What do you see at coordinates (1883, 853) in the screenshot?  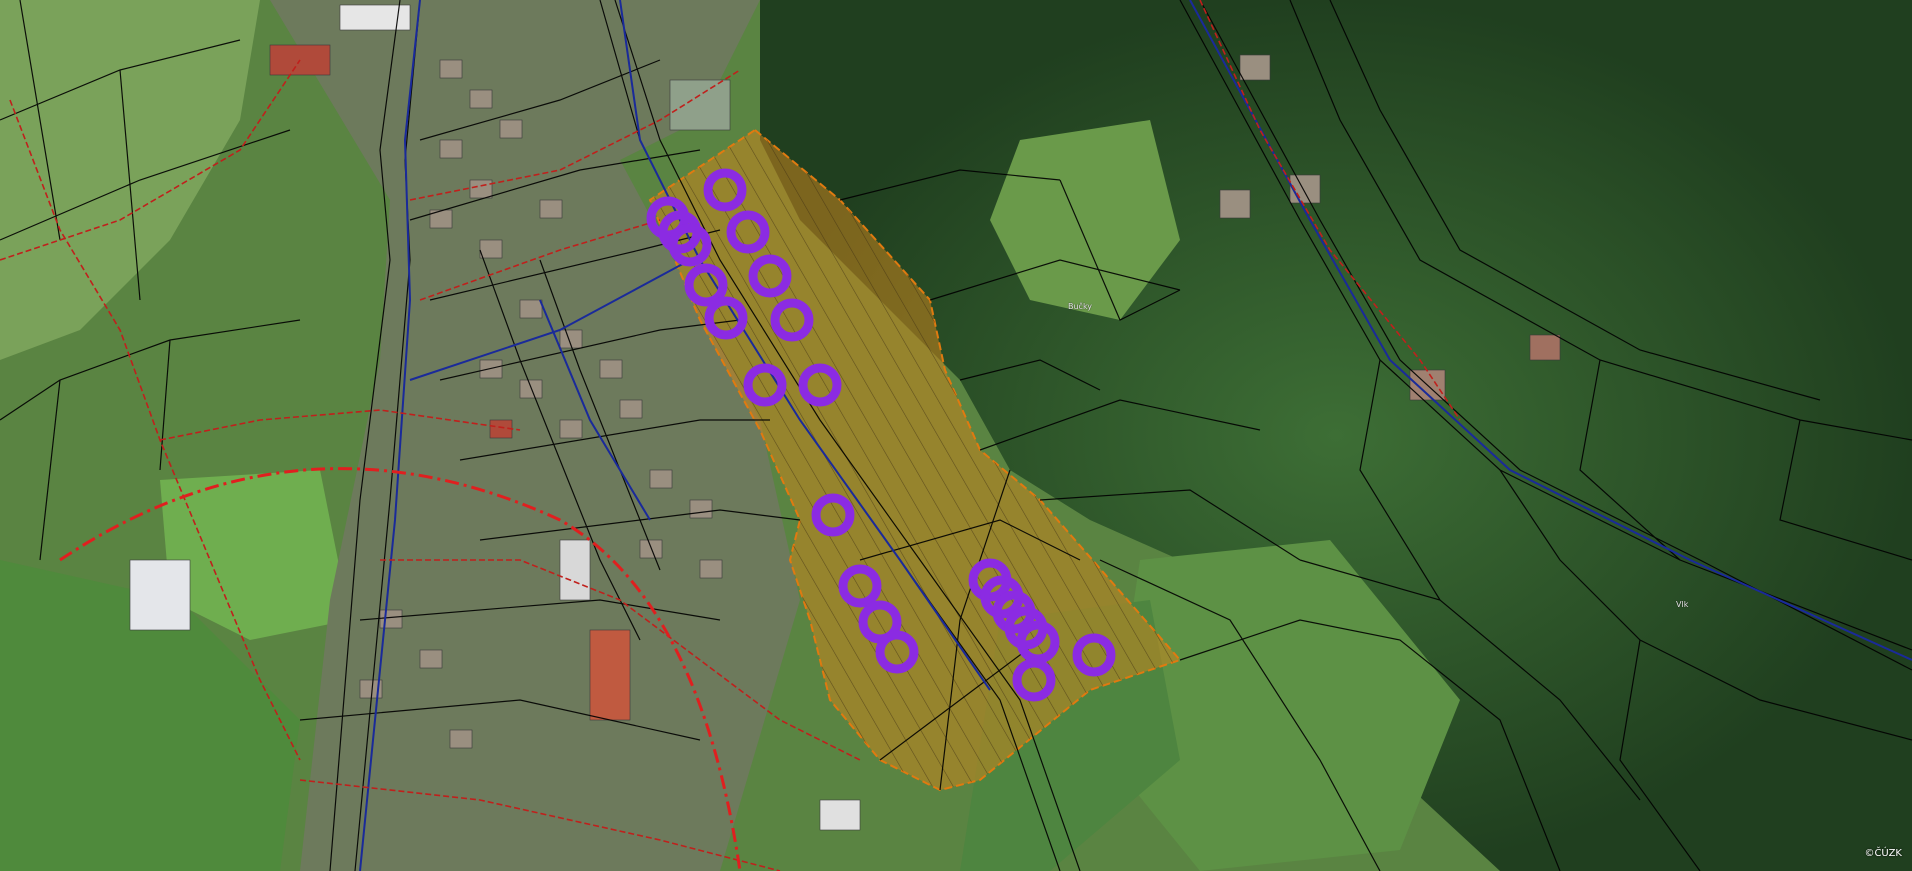 I see `copyright-label: ©ČÚZK` at bounding box center [1883, 853].